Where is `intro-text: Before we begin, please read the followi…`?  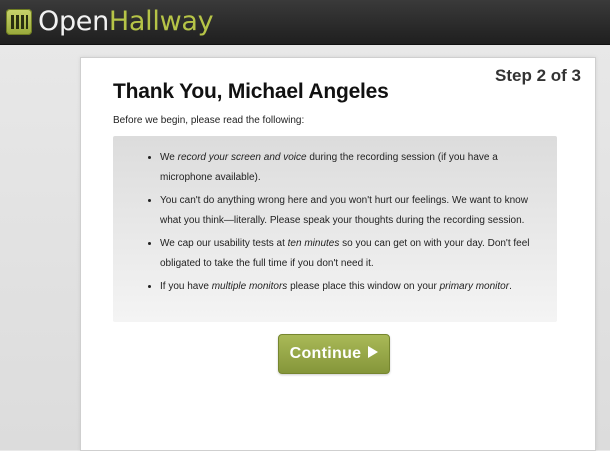
intro-text: Before we begin, please read the followi… is located at coordinates (209, 120).